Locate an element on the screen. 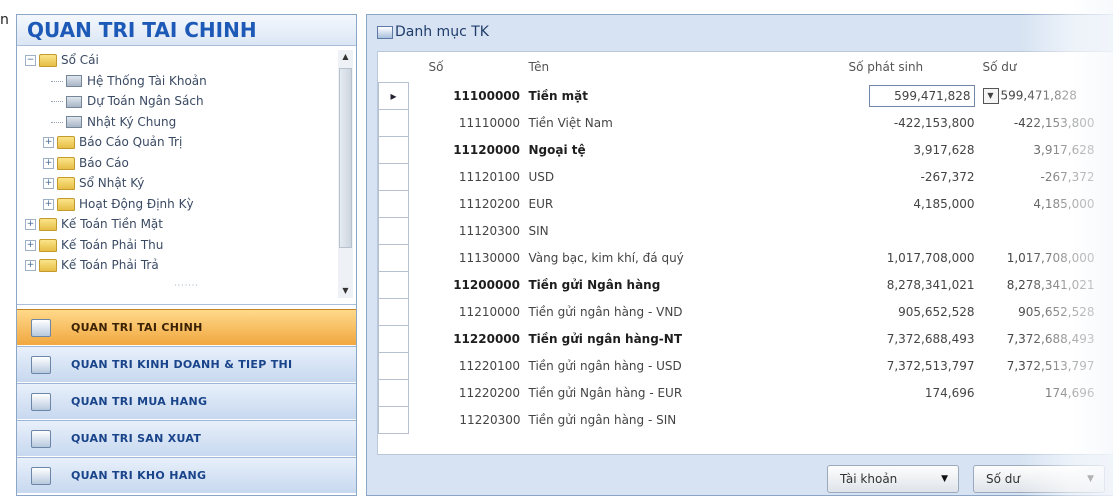 This screenshot has width=1113, height=496. column-header-name: Tên is located at coordinates (685, 67).